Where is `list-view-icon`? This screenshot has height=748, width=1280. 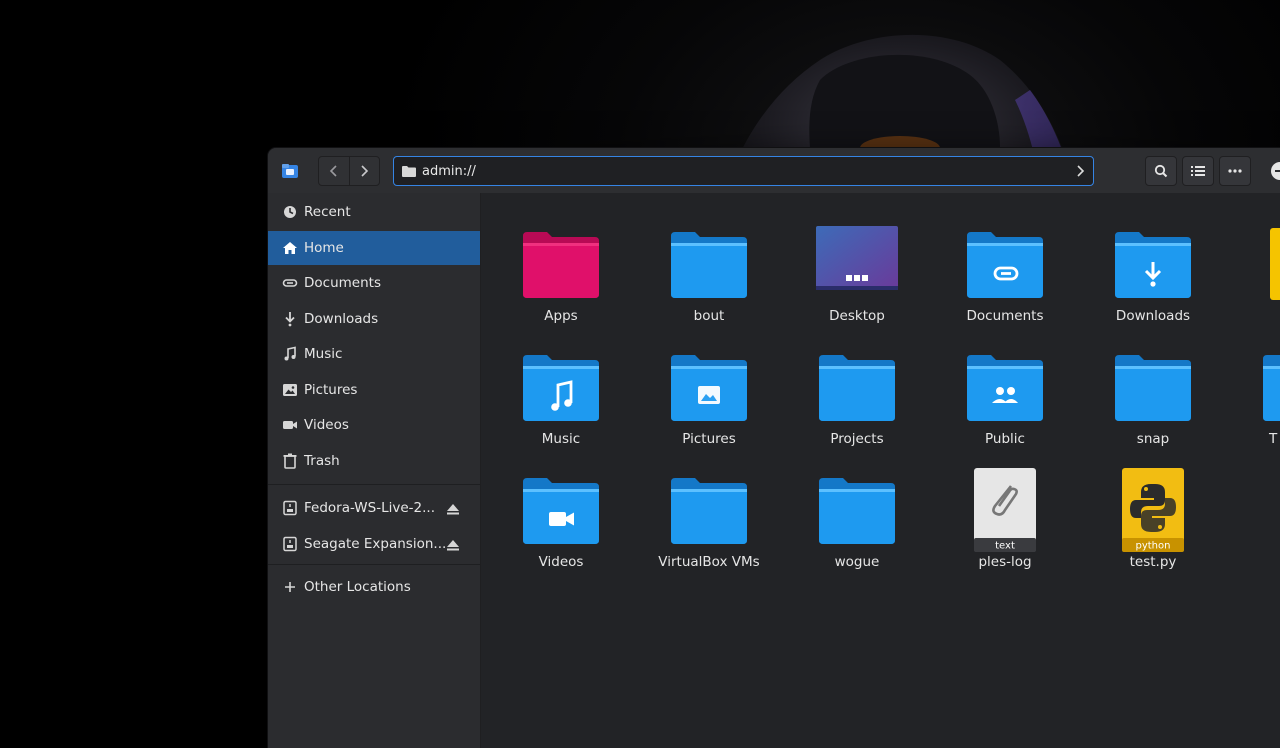 list-view-icon is located at coordinates (1198, 171).